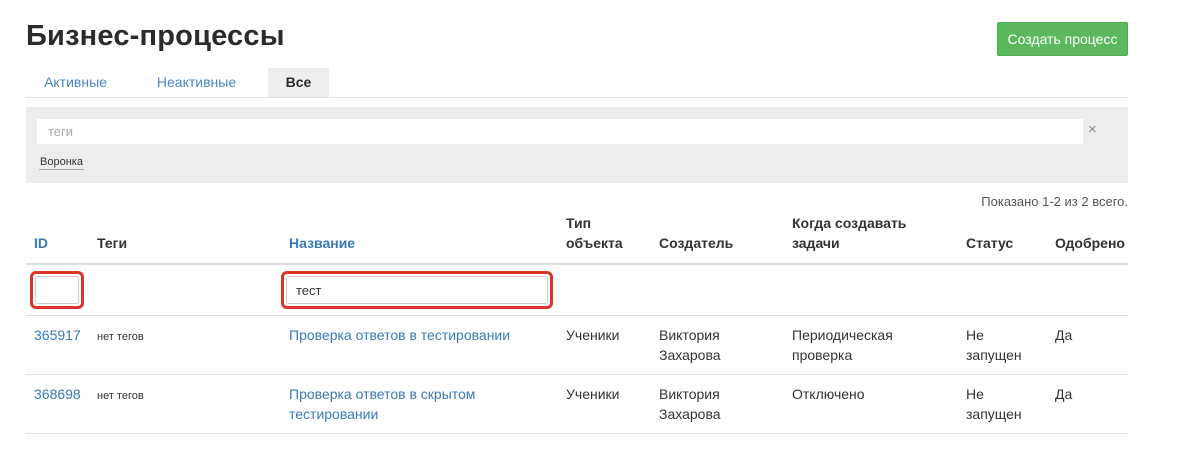 The image size is (1200, 469). What do you see at coordinates (57, 394) in the screenshot?
I see `process-id-link: 368698` at bounding box center [57, 394].